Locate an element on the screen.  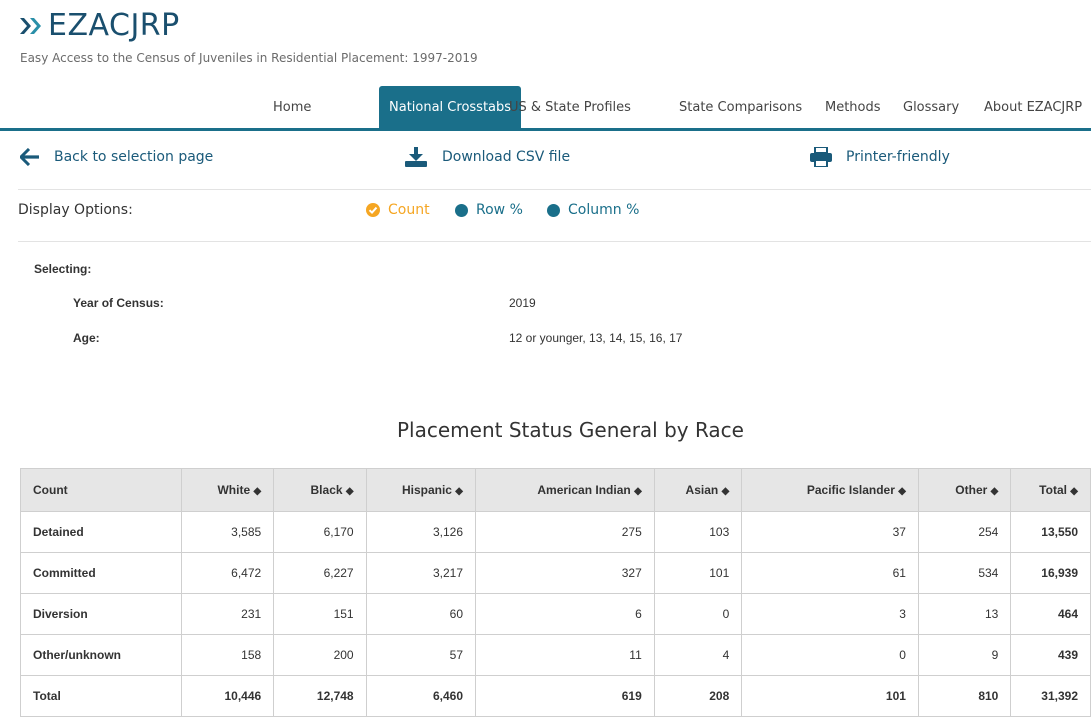
table-cell: 10,446 is located at coordinates (227, 696).